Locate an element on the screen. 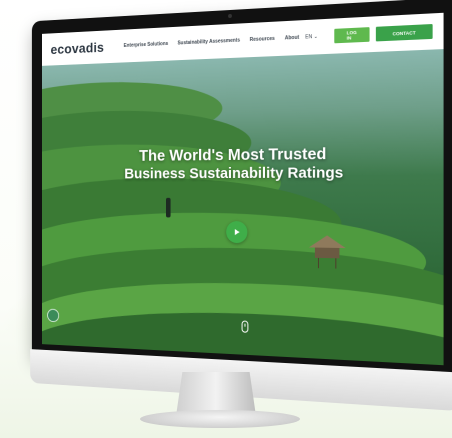 This screenshot has height=438, width=452. monitor-stand-base is located at coordinates (220, 419).